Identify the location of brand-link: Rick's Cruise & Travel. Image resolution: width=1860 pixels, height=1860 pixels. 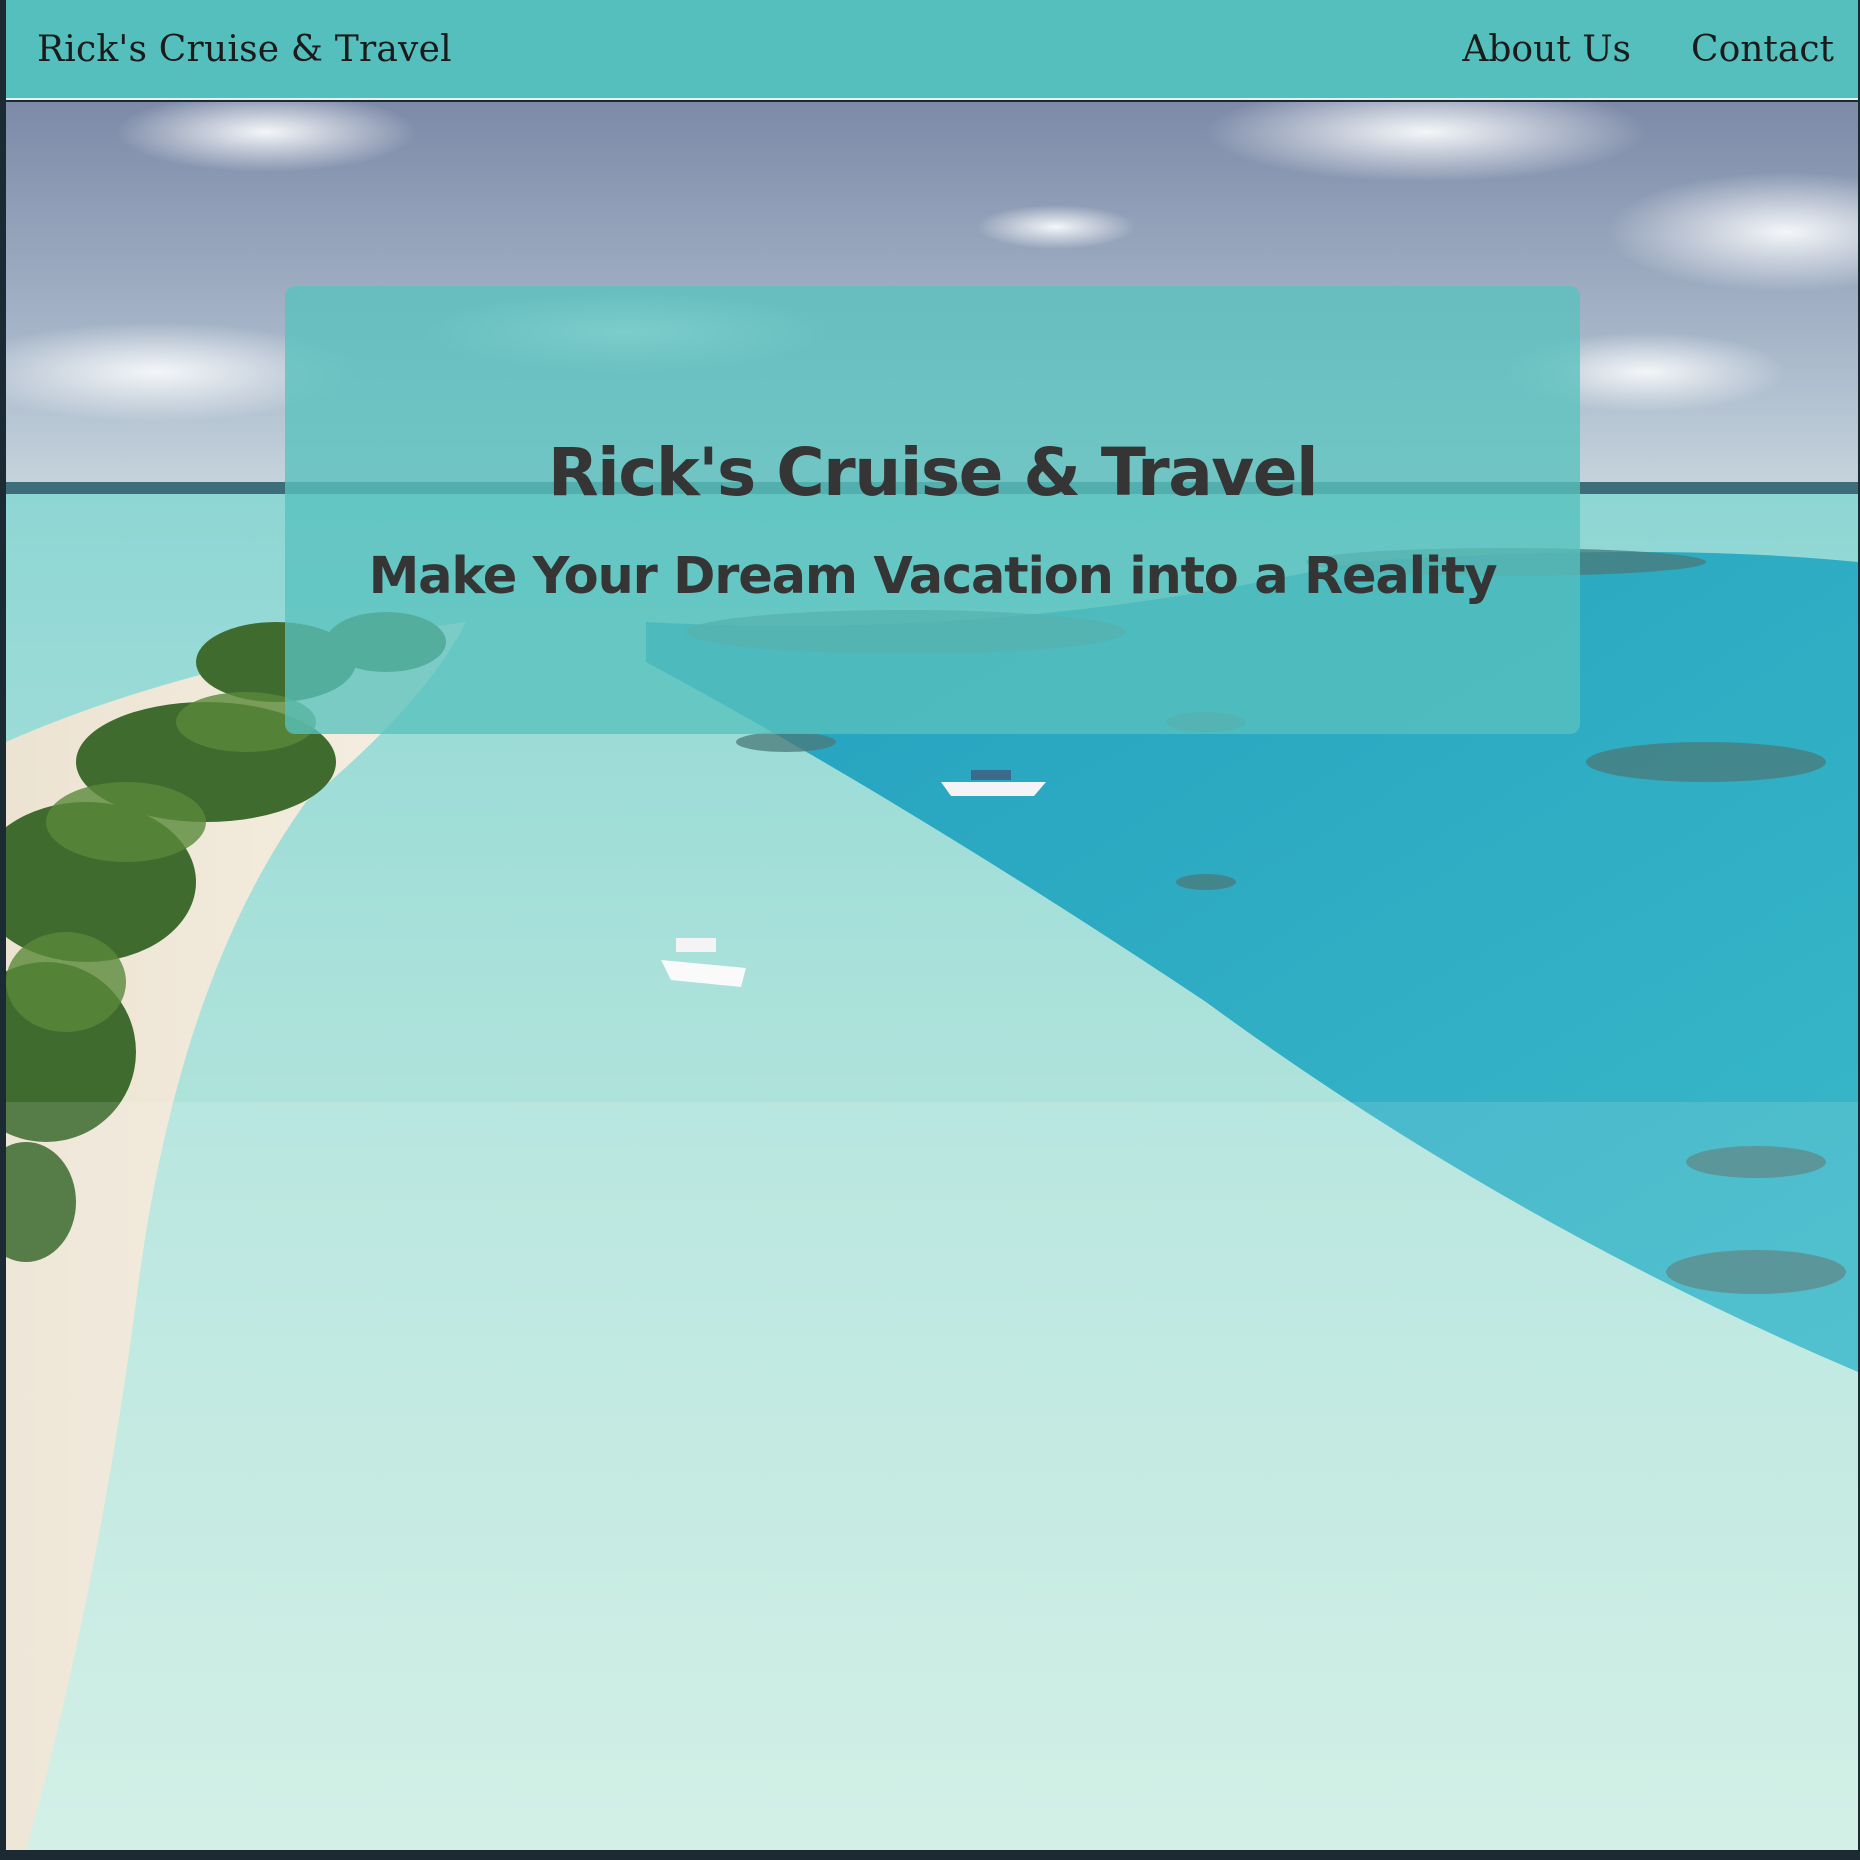
(244, 49).